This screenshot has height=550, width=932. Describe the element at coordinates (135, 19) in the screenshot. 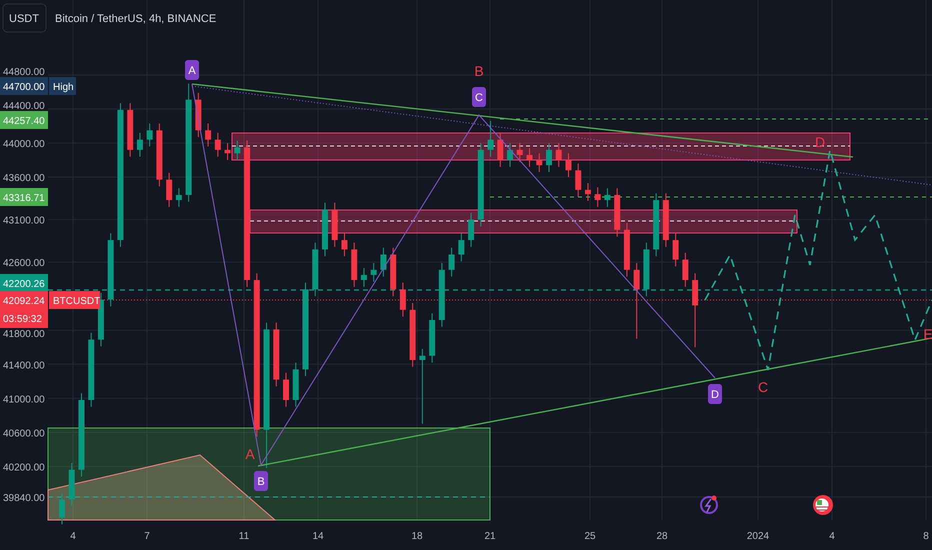

I see `chart-title: Bitcoin / TetherUS, 4h, BINANCE` at that location.